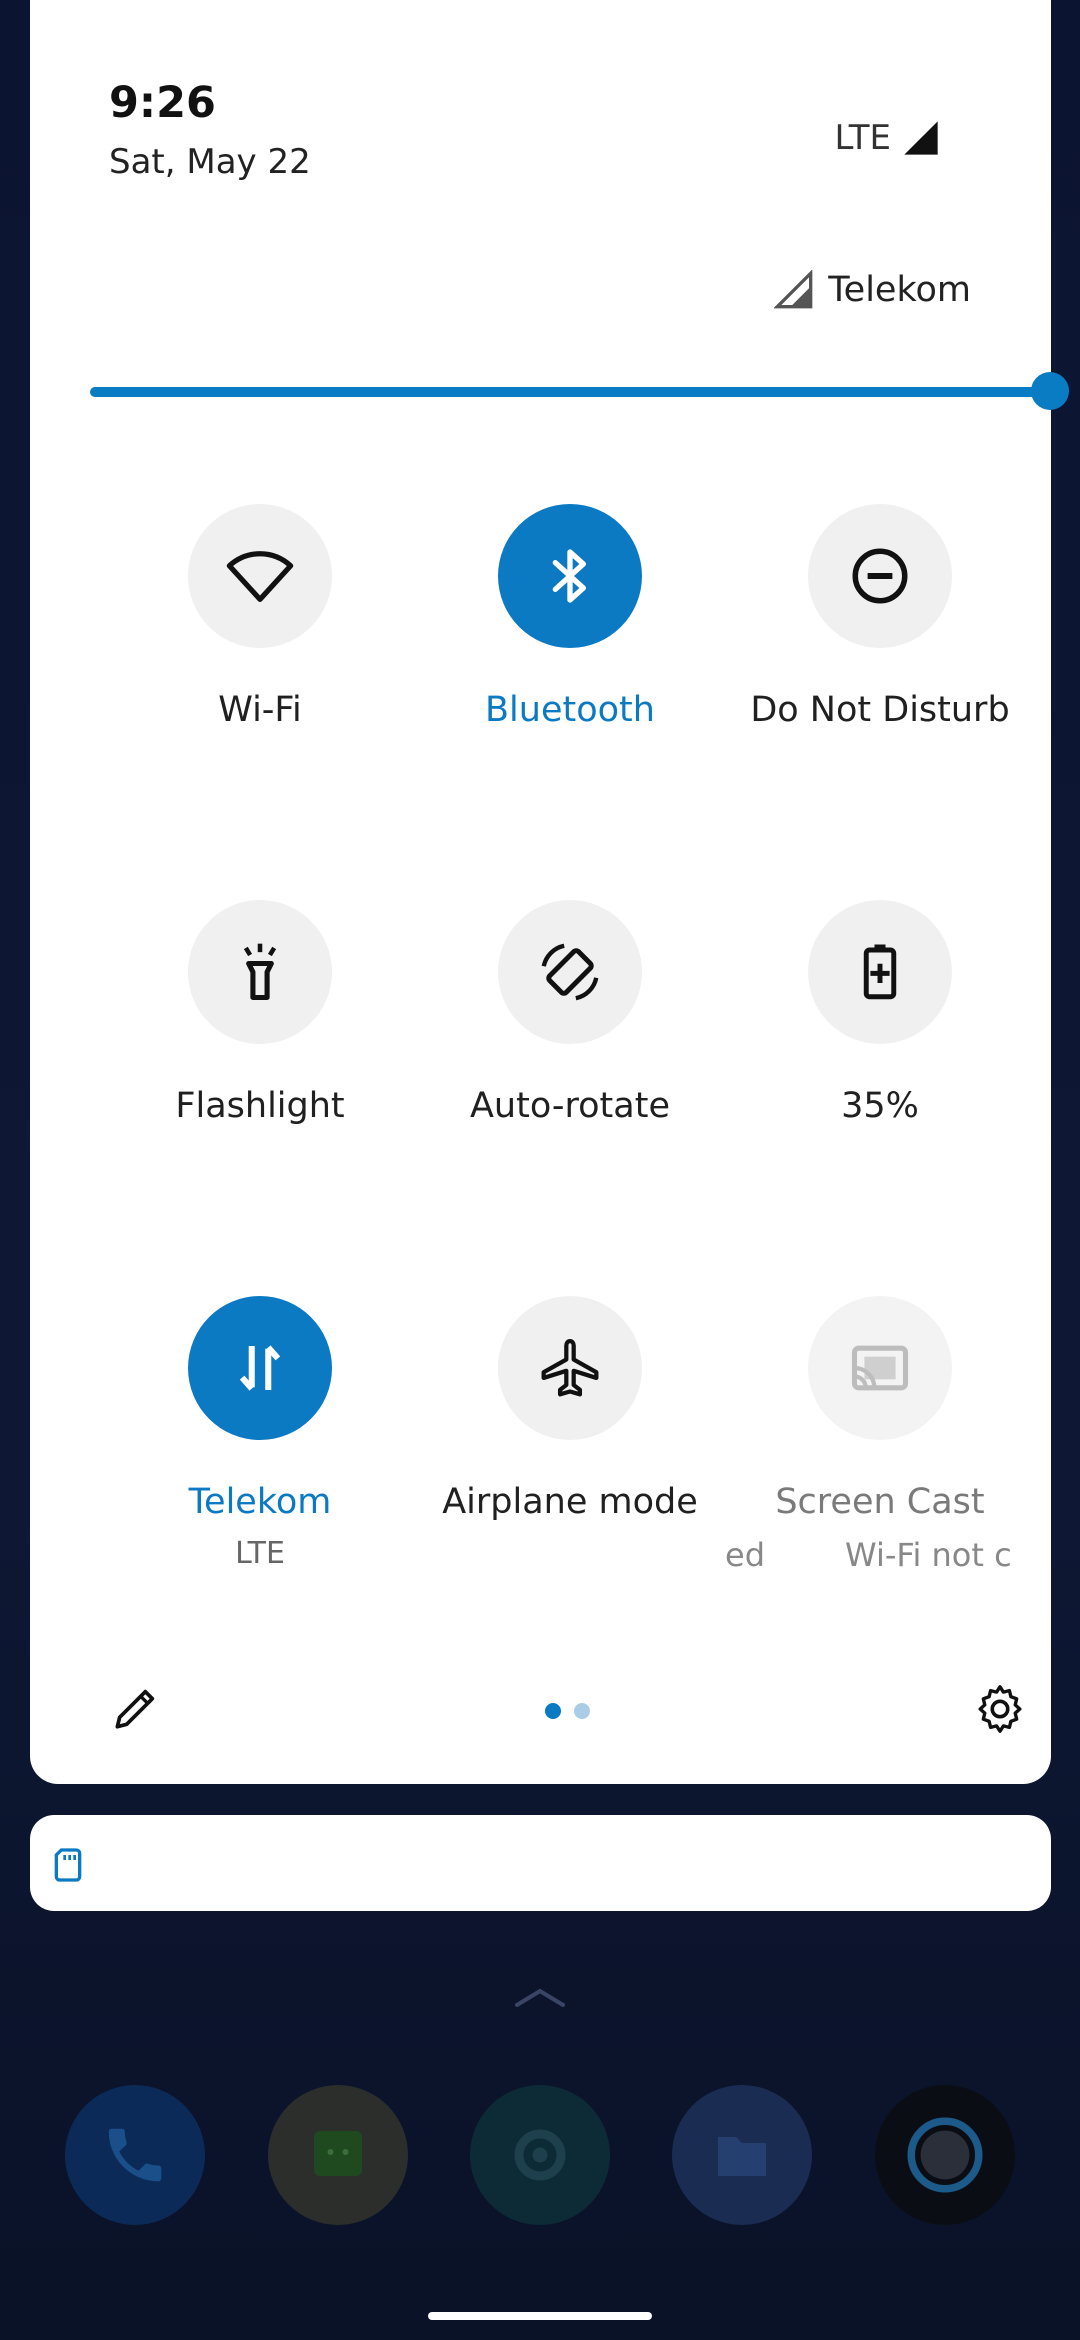 This screenshot has width=1080, height=2340. What do you see at coordinates (582, 1711) in the screenshot?
I see `page-dot` at bounding box center [582, 1711].